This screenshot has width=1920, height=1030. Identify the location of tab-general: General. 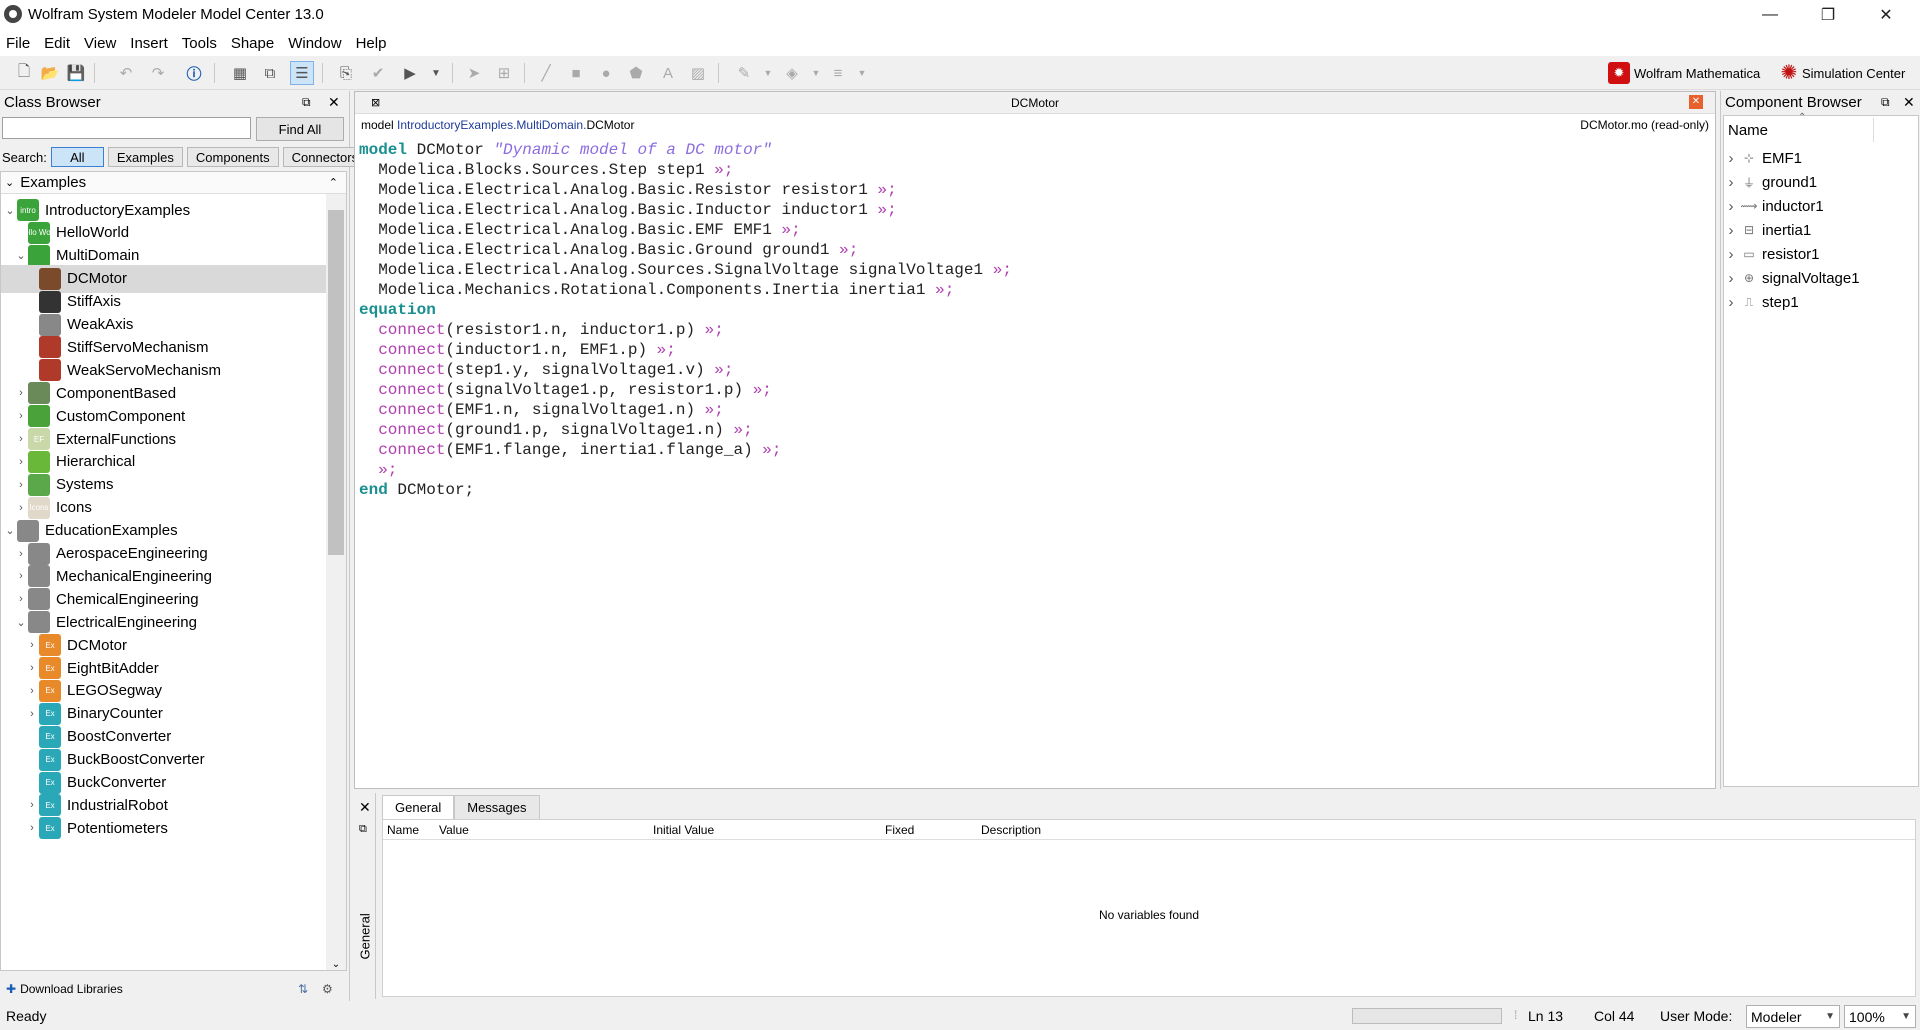
(418, 807).